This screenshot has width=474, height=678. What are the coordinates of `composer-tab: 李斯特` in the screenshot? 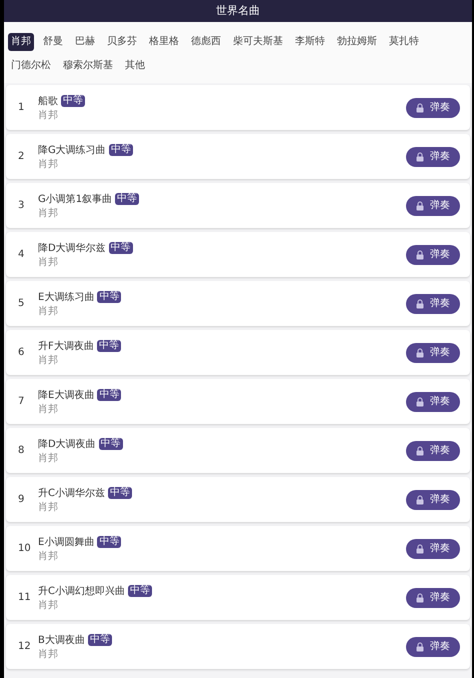 It's located at (310, 42).